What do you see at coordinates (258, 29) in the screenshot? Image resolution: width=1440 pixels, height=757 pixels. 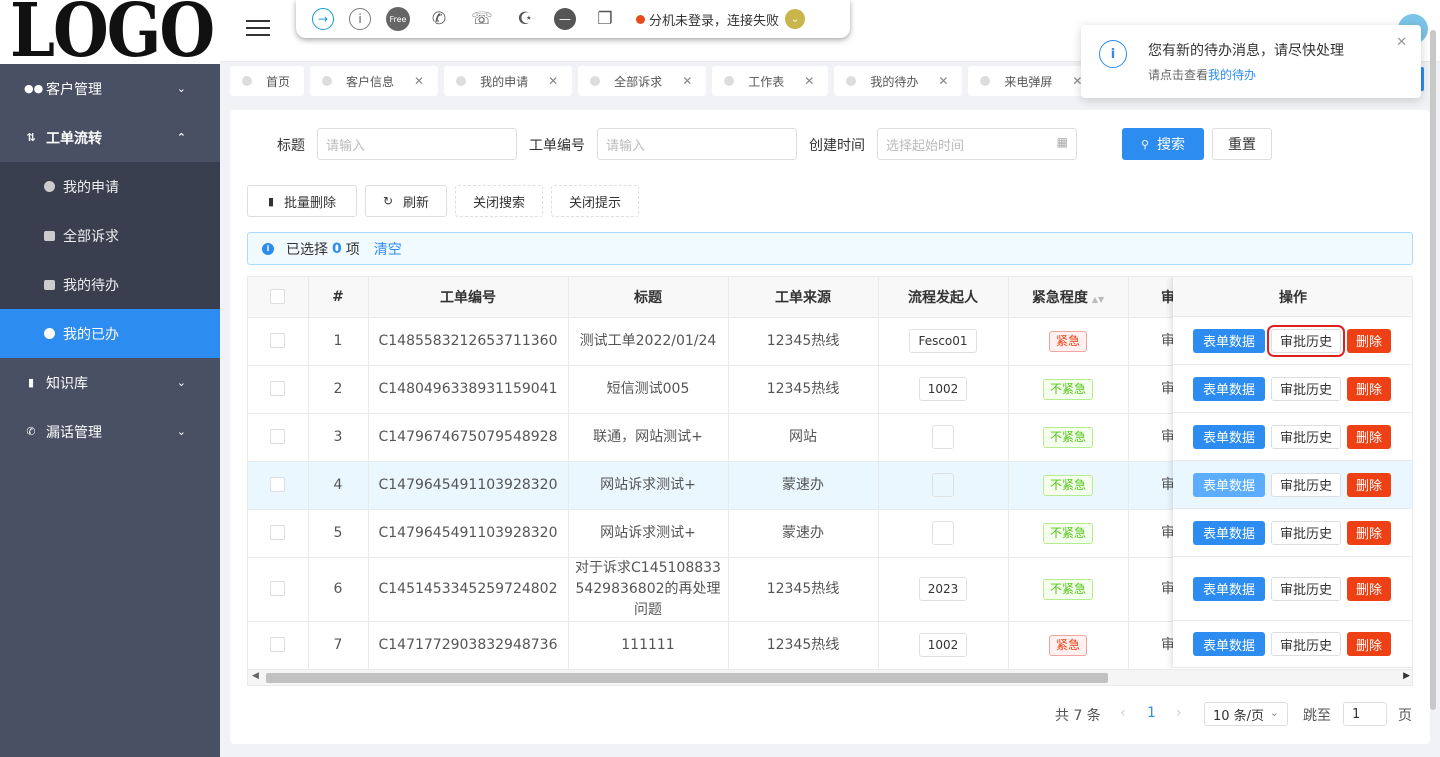 I see `menu-toggle-icon` at bounding box center [258, 29].